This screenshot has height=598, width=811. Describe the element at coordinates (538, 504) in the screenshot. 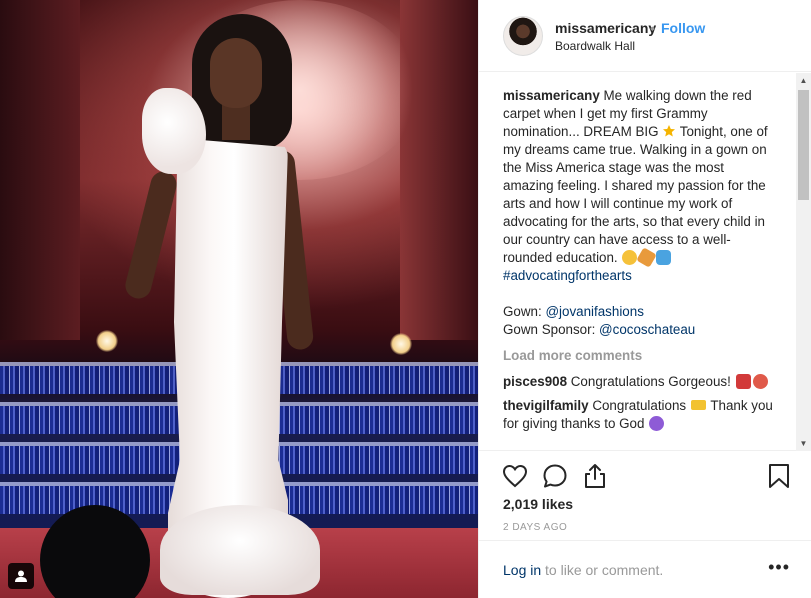

I see `likes-count: 2,019 likes` at that location.